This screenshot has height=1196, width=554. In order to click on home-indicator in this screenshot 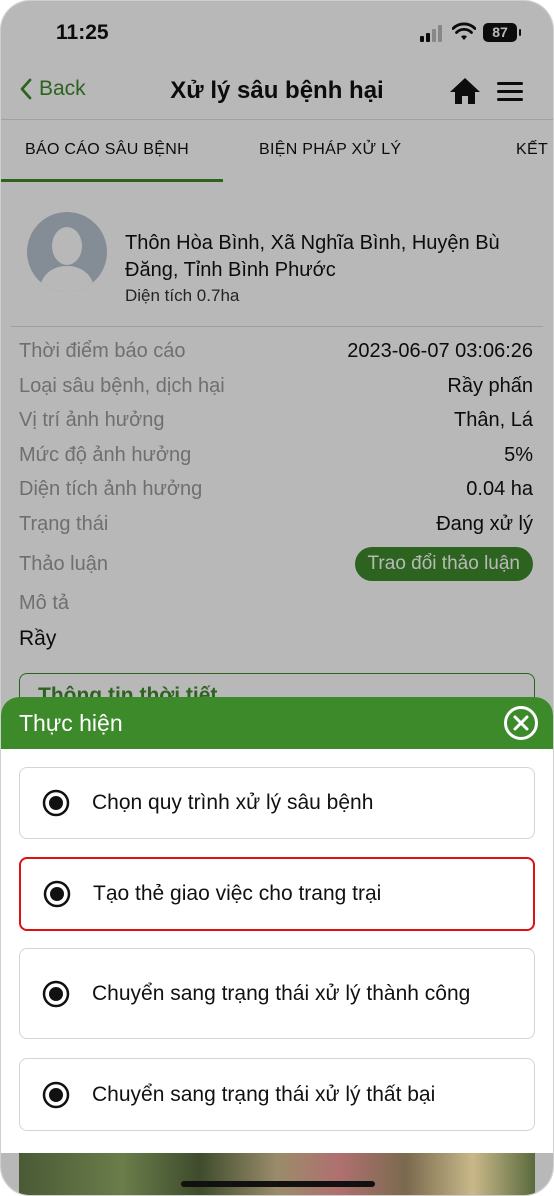, I will do `click(278, 1184)`.